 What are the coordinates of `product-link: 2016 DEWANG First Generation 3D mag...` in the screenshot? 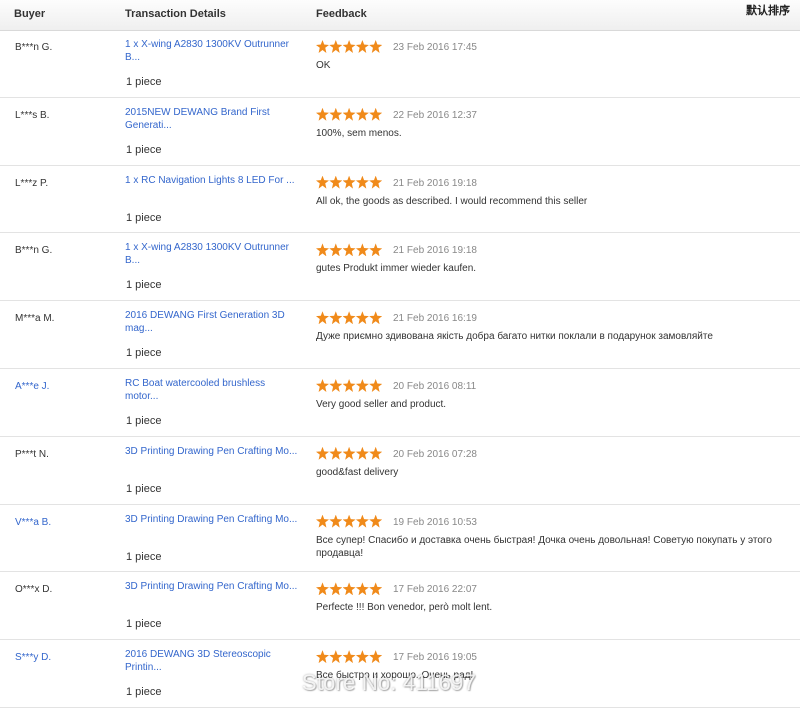 It's located at (212, 322).